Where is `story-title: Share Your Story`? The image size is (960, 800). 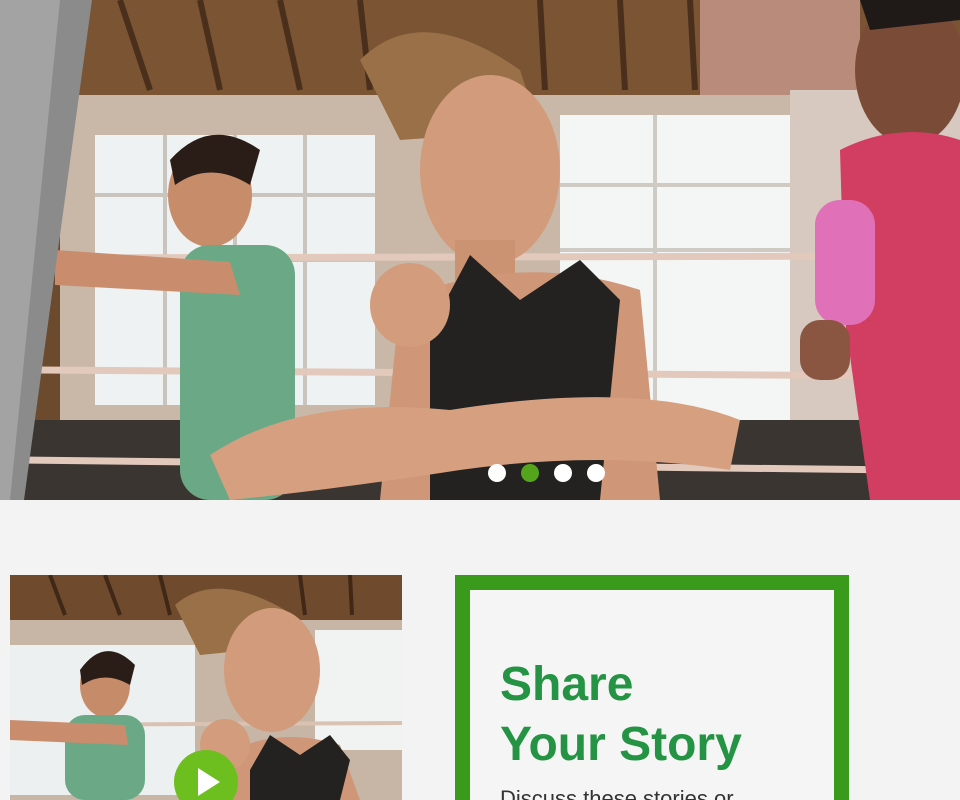
story-title: Share Your Story is located at coordinates (665, 715).